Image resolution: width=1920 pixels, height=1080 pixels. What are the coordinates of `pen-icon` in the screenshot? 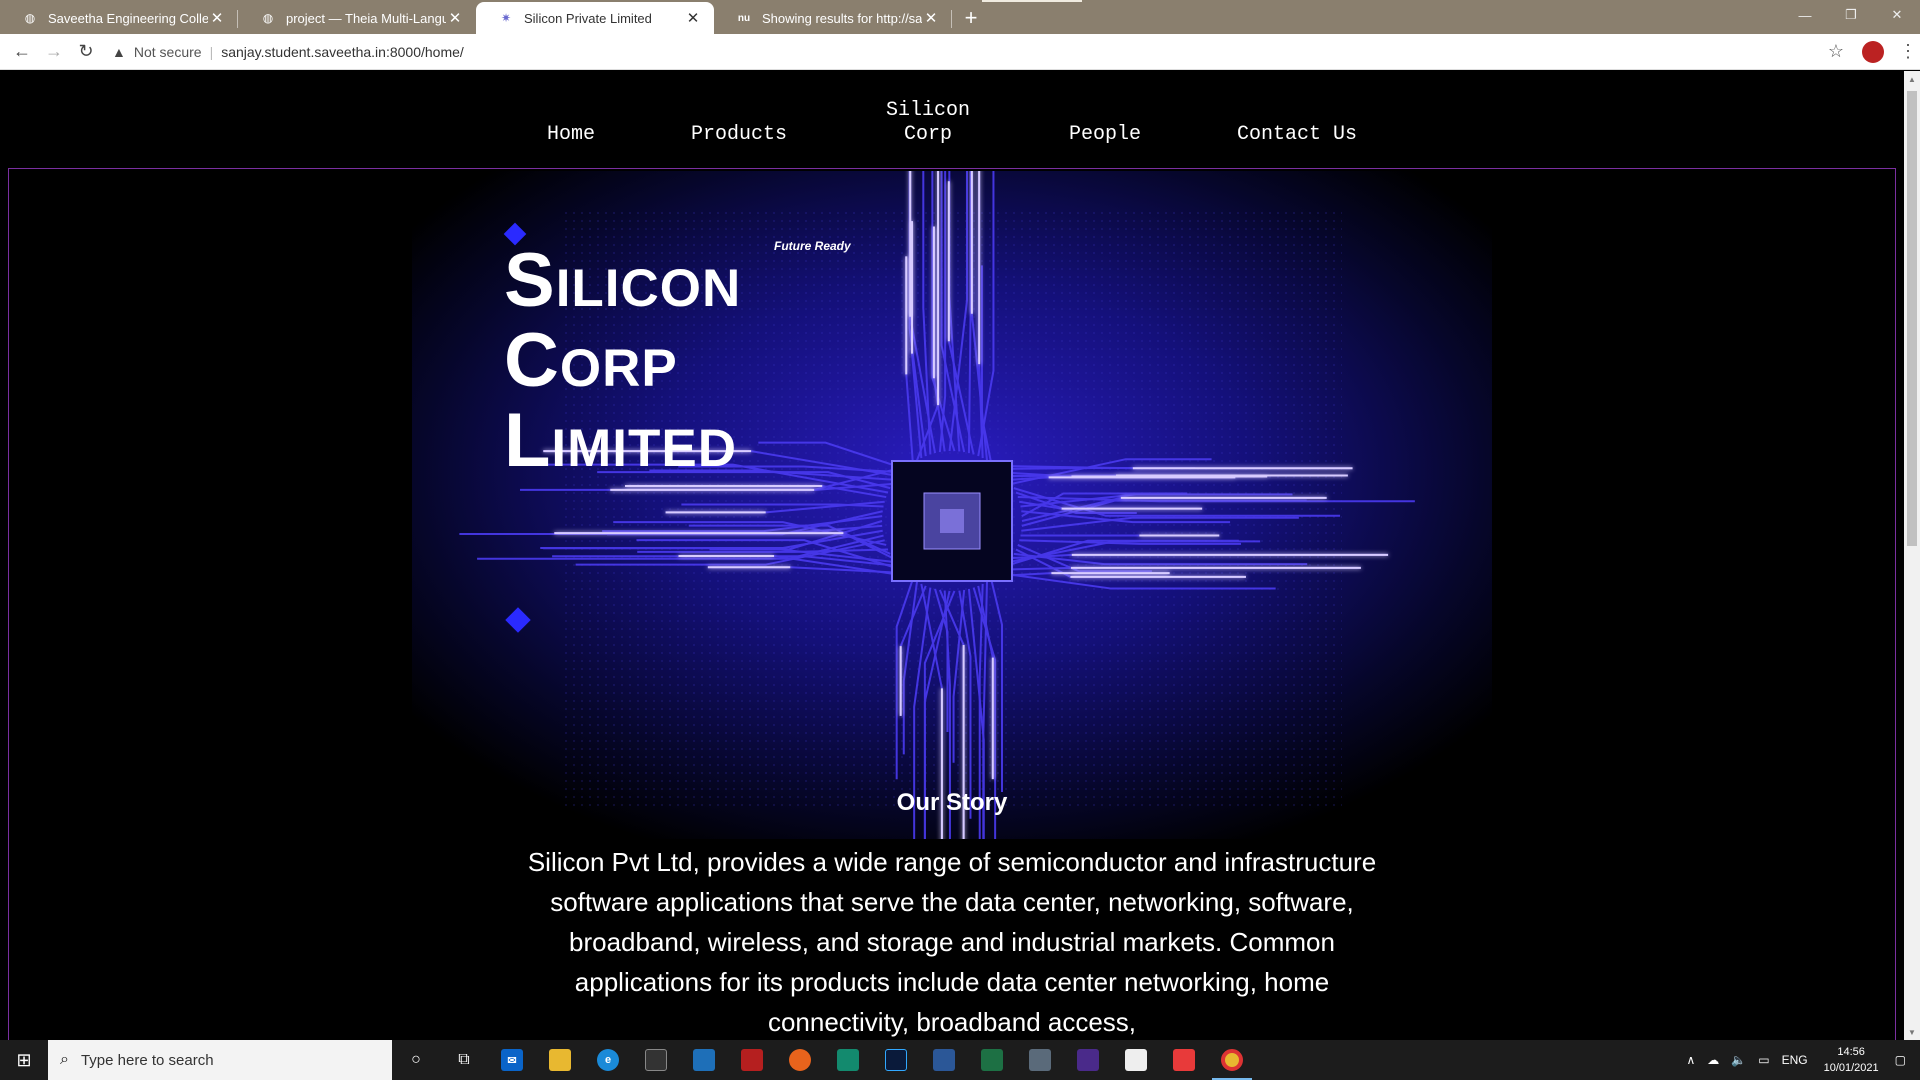 It's located at (1136, 1060).